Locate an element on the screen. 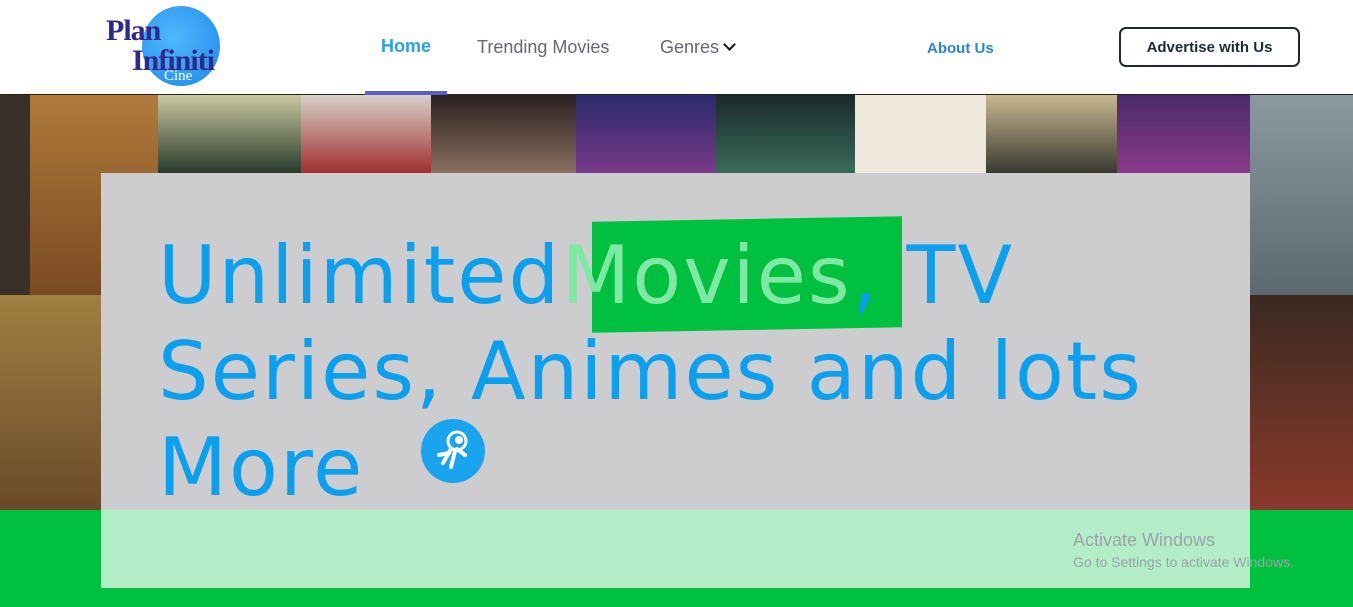  nav-genres-dropdown: Genres is located at coordinates (698, 47).